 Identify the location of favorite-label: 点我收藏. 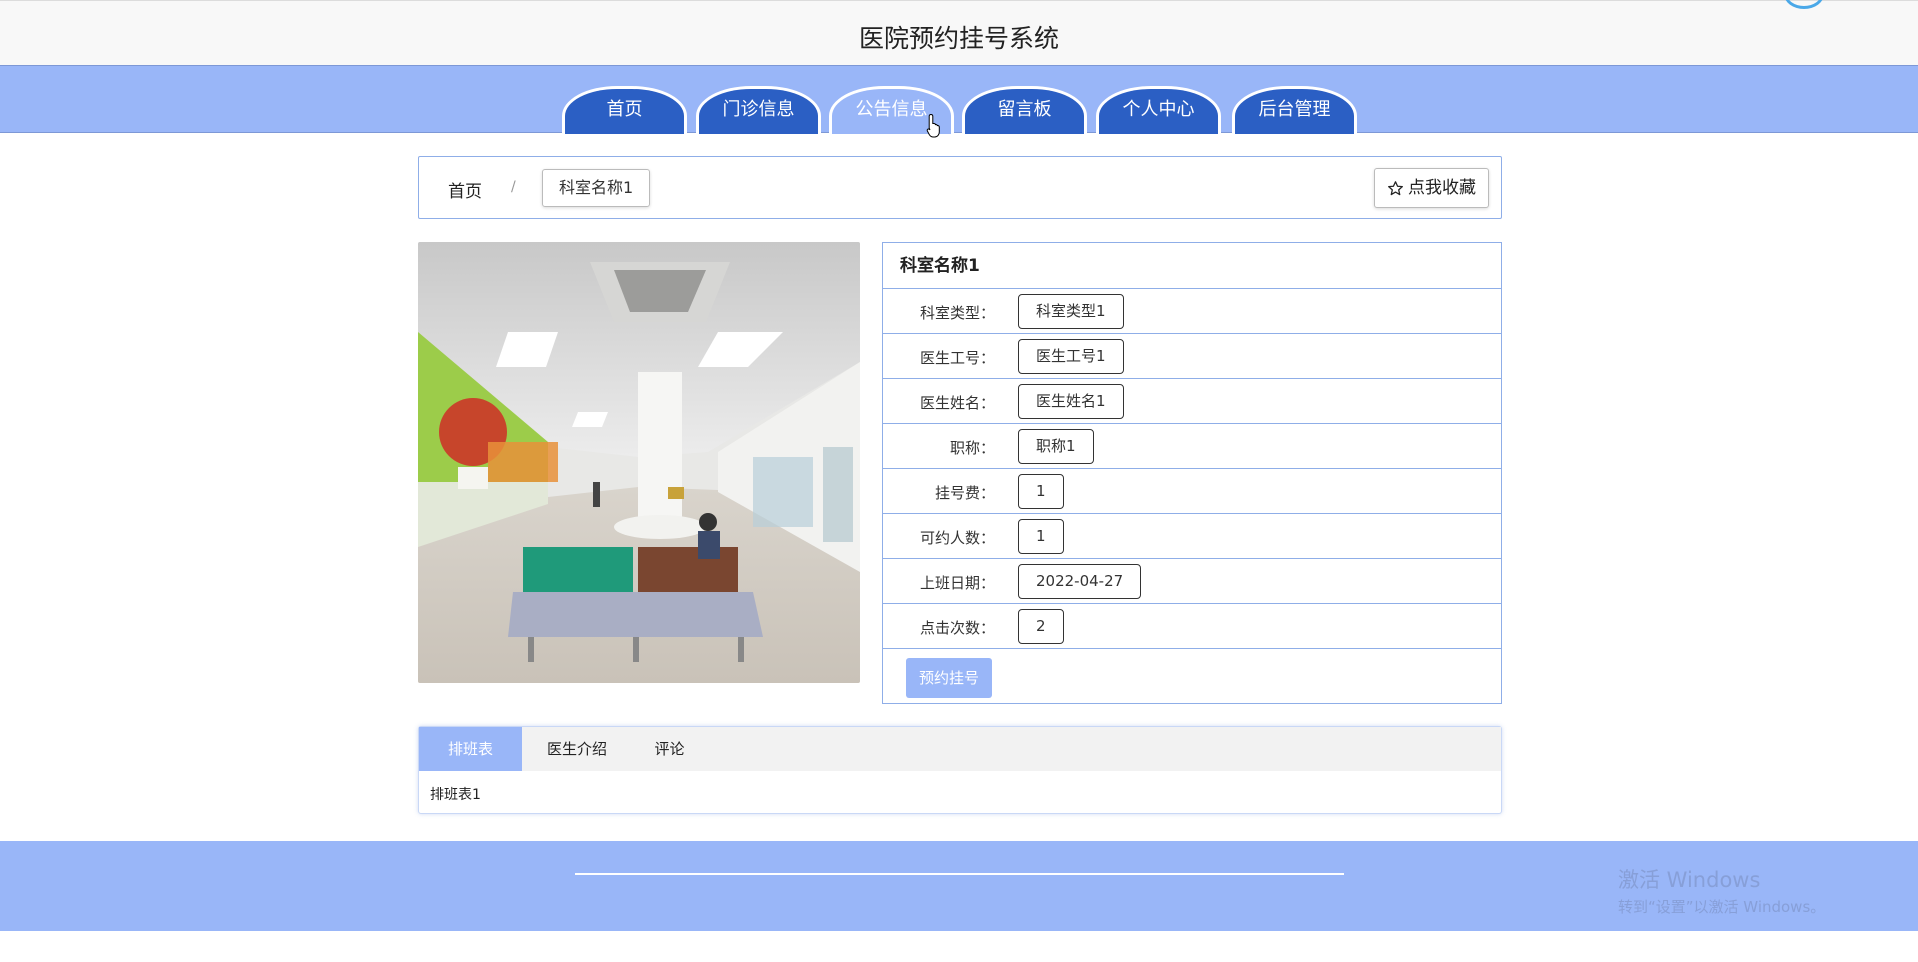
(1442, 188).